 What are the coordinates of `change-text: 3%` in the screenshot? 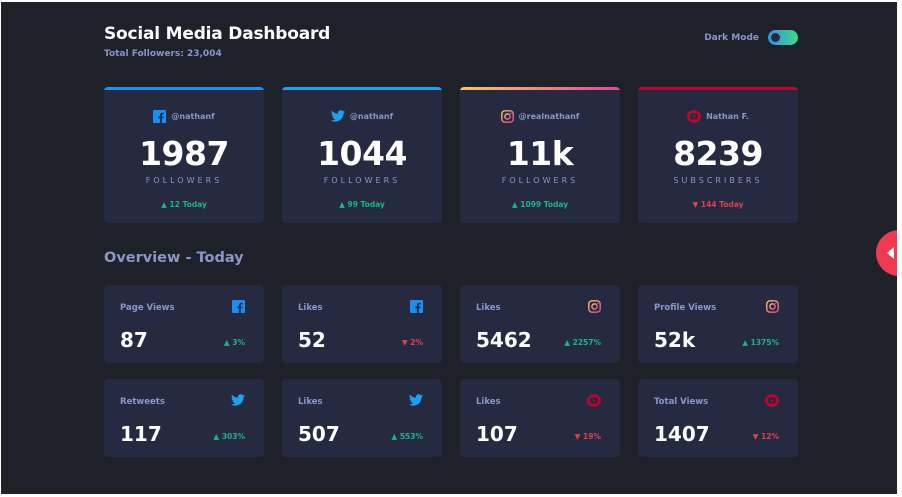 It's located at (238, 342).